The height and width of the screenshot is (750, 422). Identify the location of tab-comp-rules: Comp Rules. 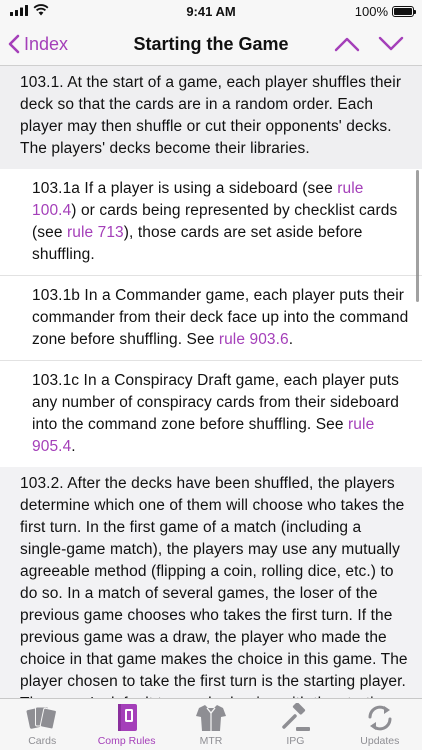
(126, 724).